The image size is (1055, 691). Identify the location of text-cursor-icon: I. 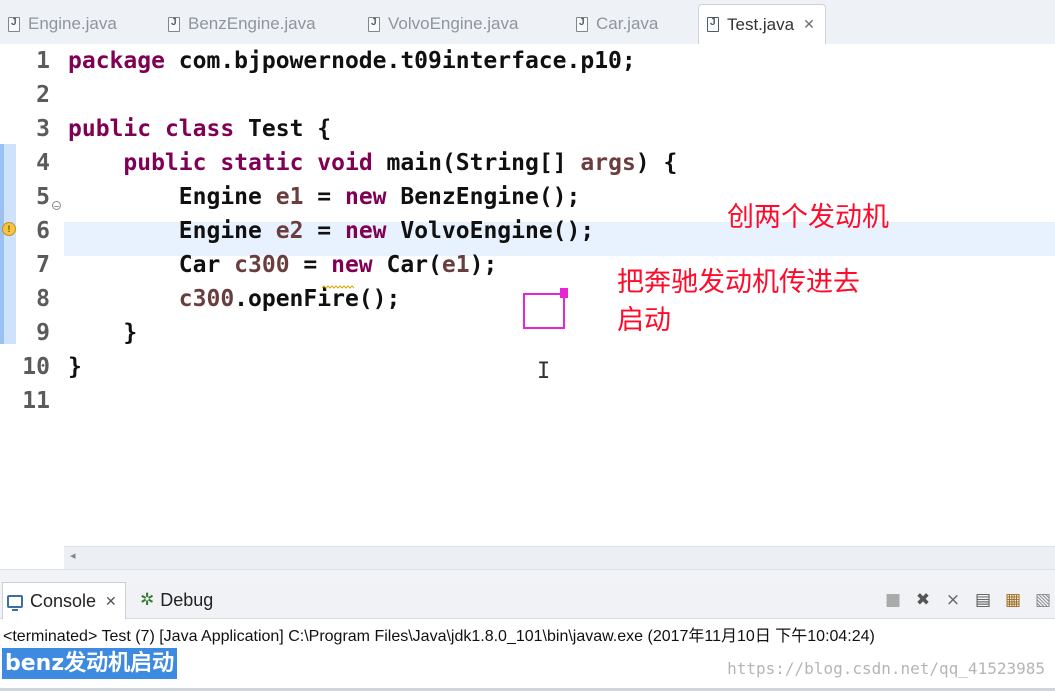
(544, 371).